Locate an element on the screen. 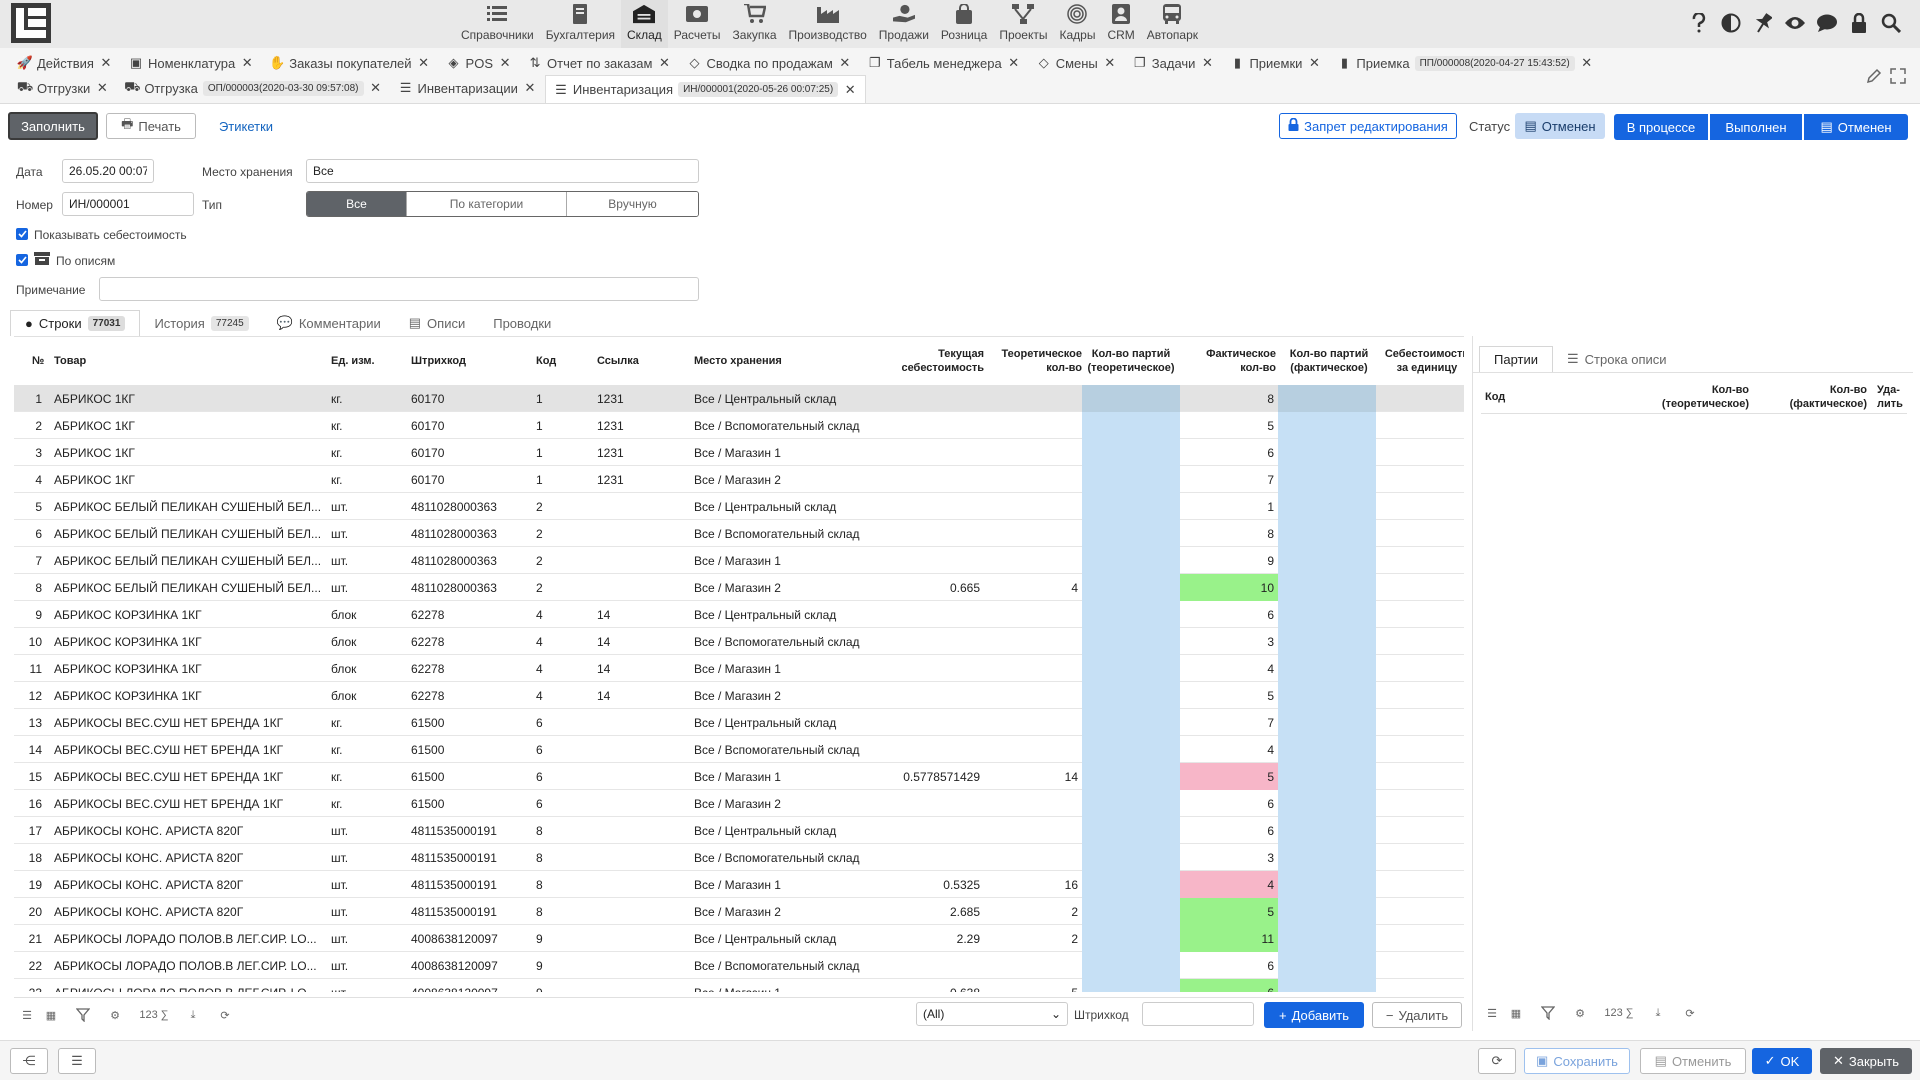 Image resolution: width=1920 pixels, height=1080 pixels. col-header-link: Ссылка is located at coordinates (618, 361).